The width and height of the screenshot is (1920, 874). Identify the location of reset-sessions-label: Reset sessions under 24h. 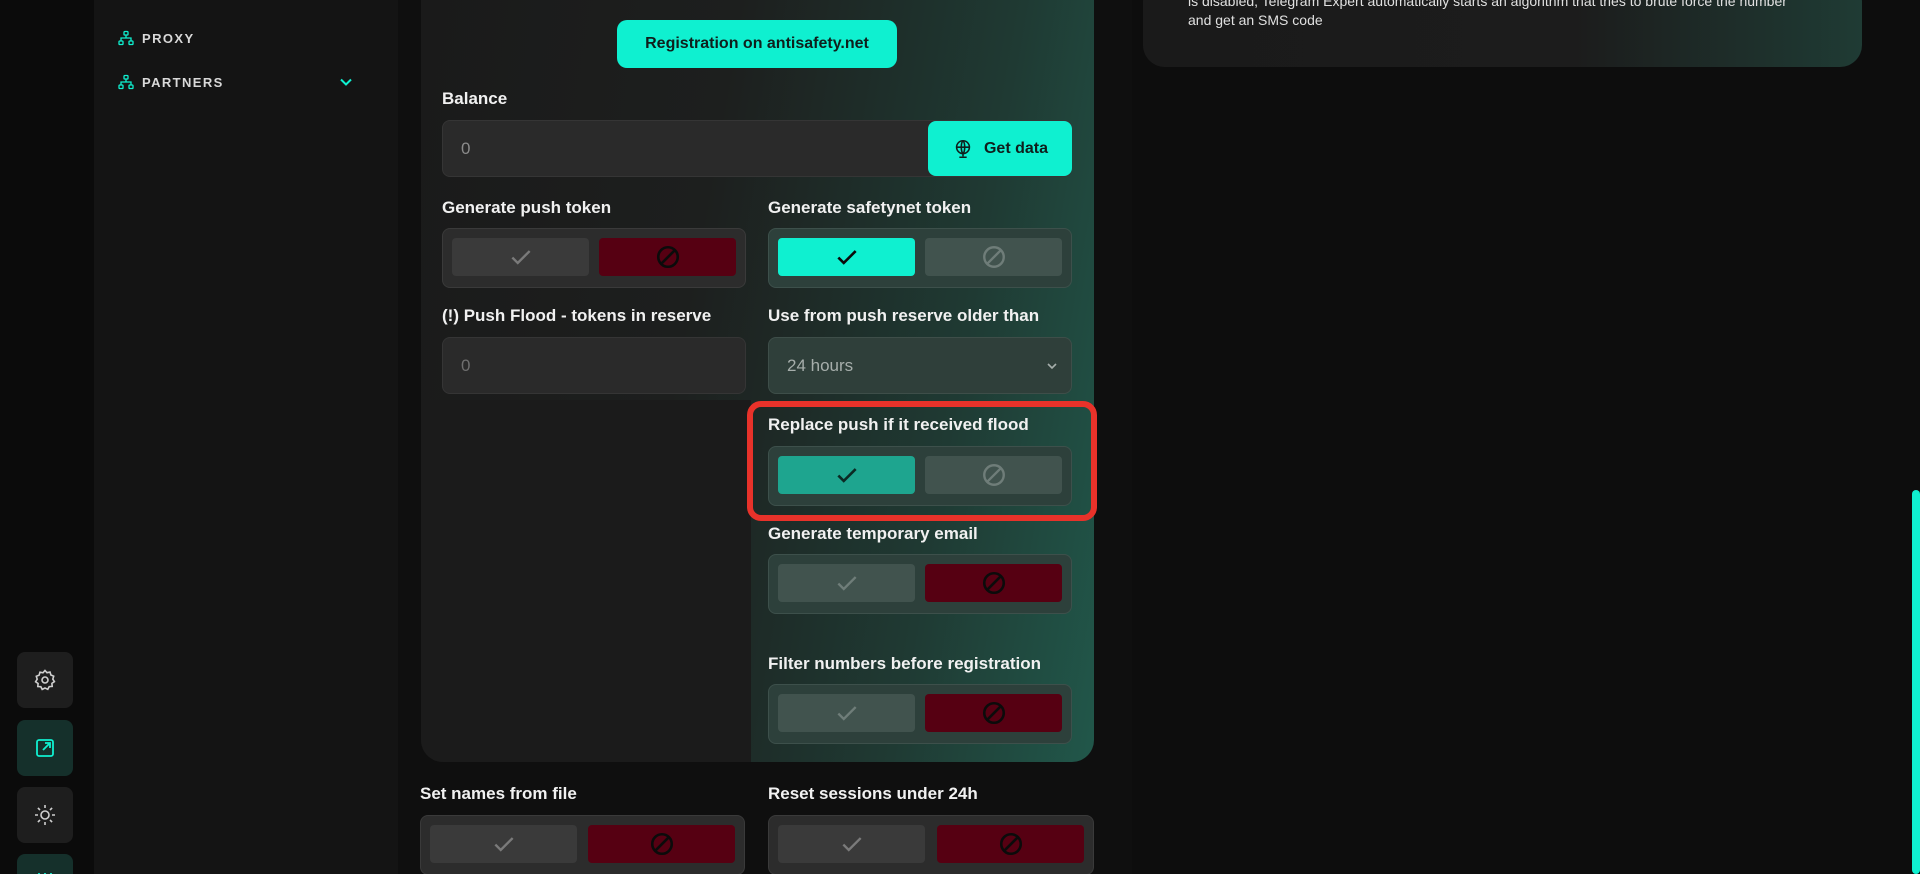
(873, 793).